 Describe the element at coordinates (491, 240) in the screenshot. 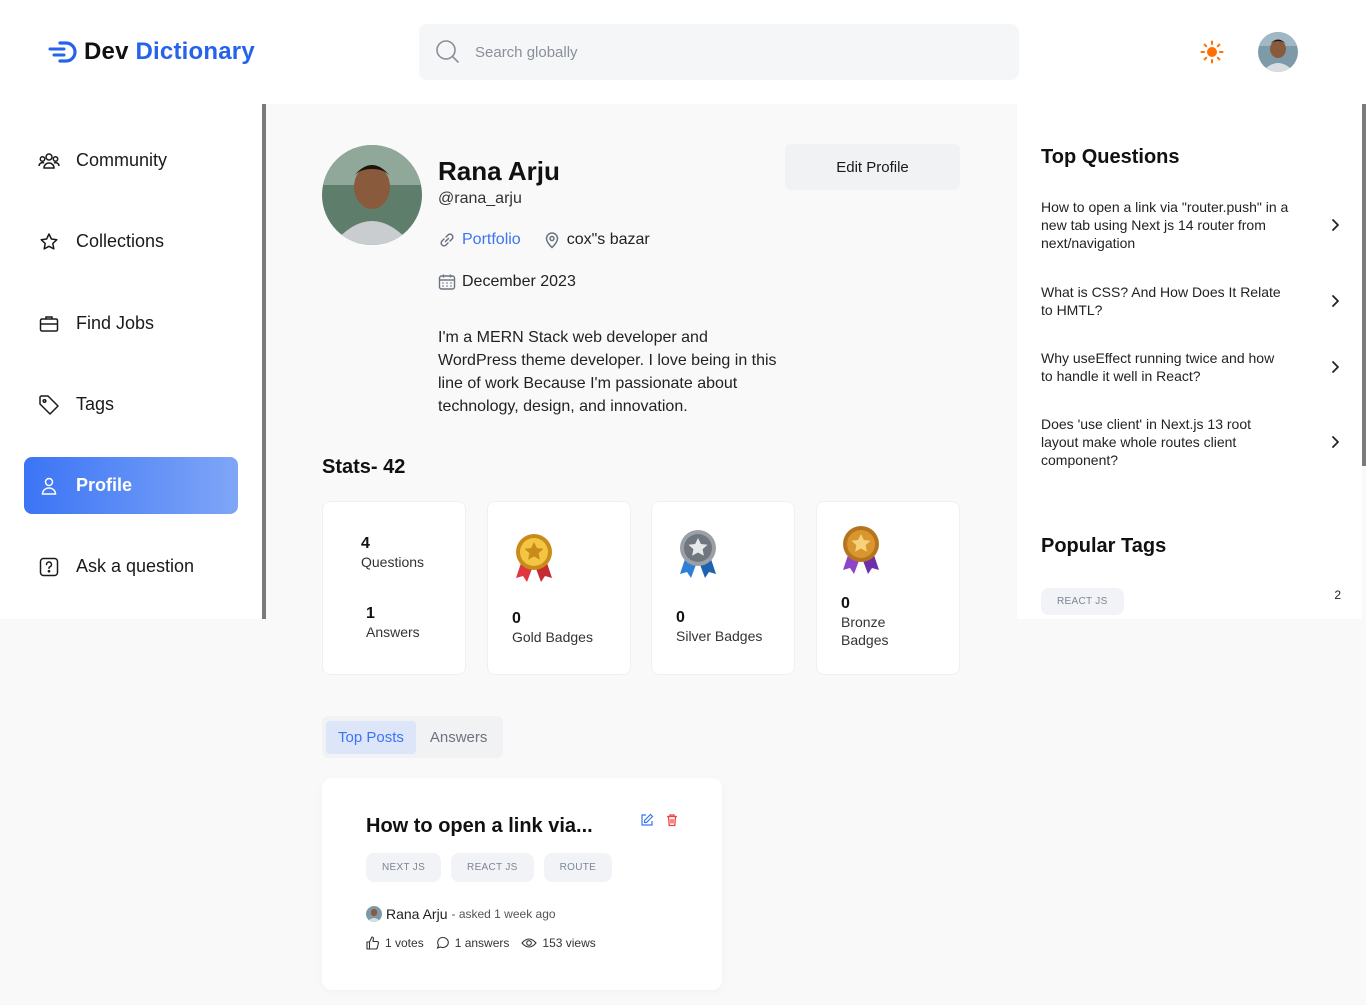

I see `portfolio-link: Portfolio` at that location.